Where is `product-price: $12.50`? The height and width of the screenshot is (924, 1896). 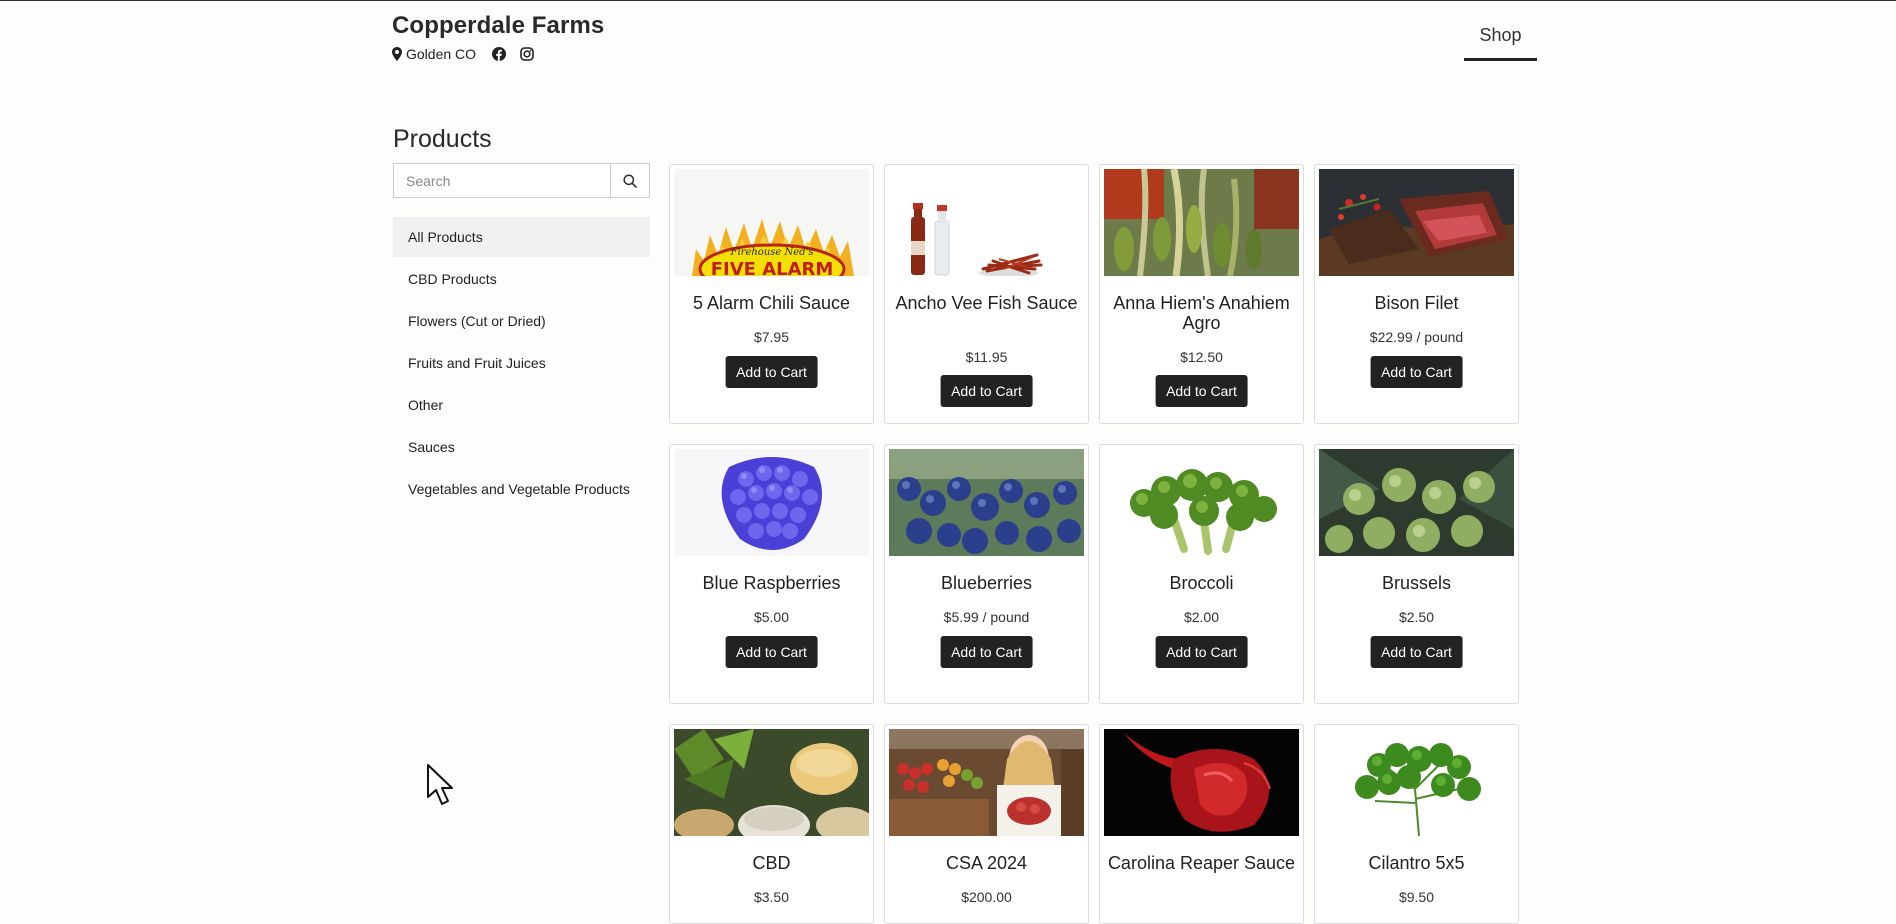 product-price: $12.50 is located at coordinates (1201, 357).